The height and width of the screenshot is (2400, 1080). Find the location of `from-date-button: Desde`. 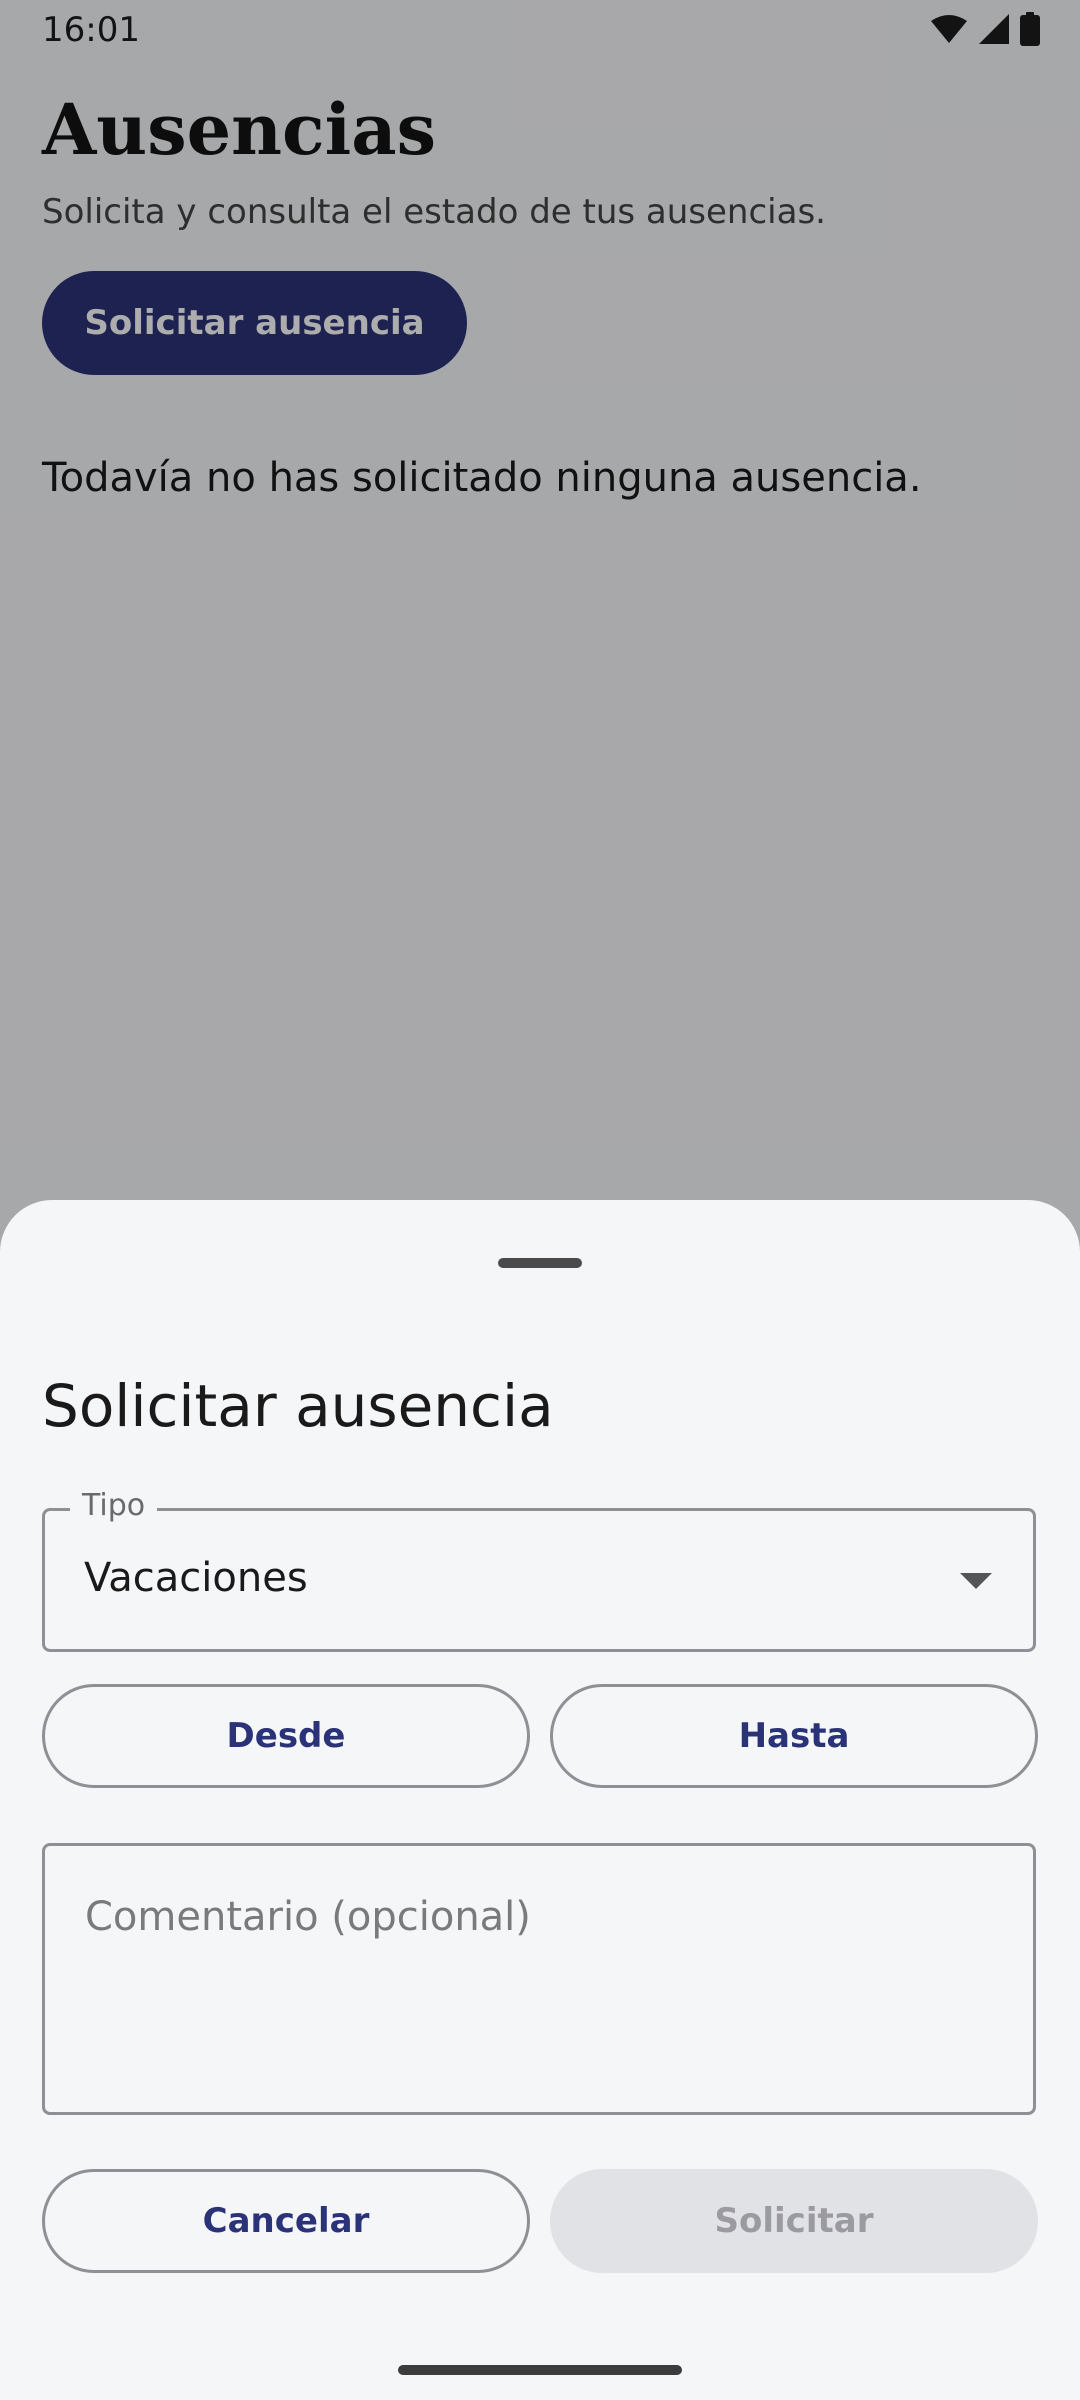

from-date-button: Desde is located at coordinates (286, 1736).